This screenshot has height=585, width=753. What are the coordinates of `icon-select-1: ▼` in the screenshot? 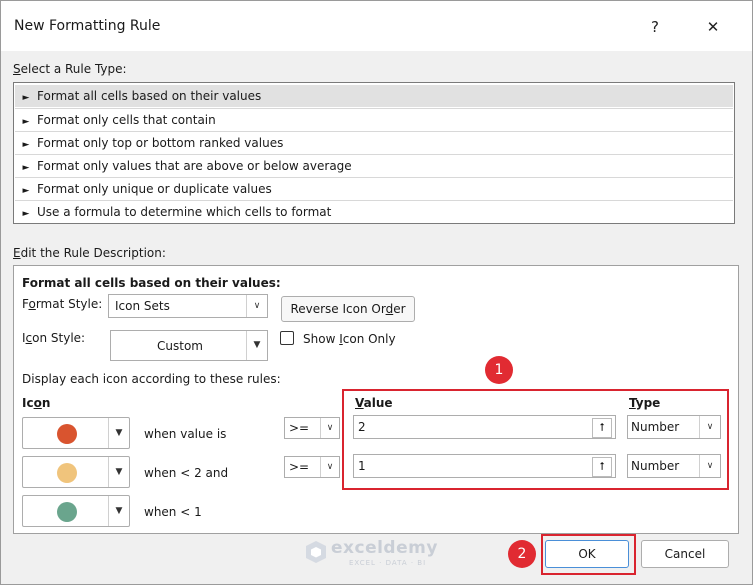 It's located at (76, 433).